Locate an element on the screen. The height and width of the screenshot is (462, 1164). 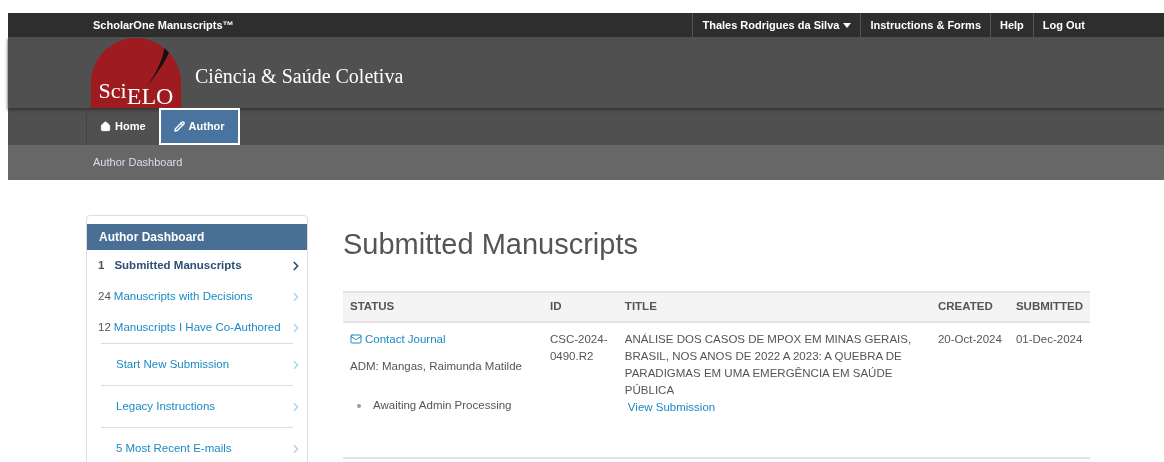
column-header: STATUS is located at coordinates (443, 306).